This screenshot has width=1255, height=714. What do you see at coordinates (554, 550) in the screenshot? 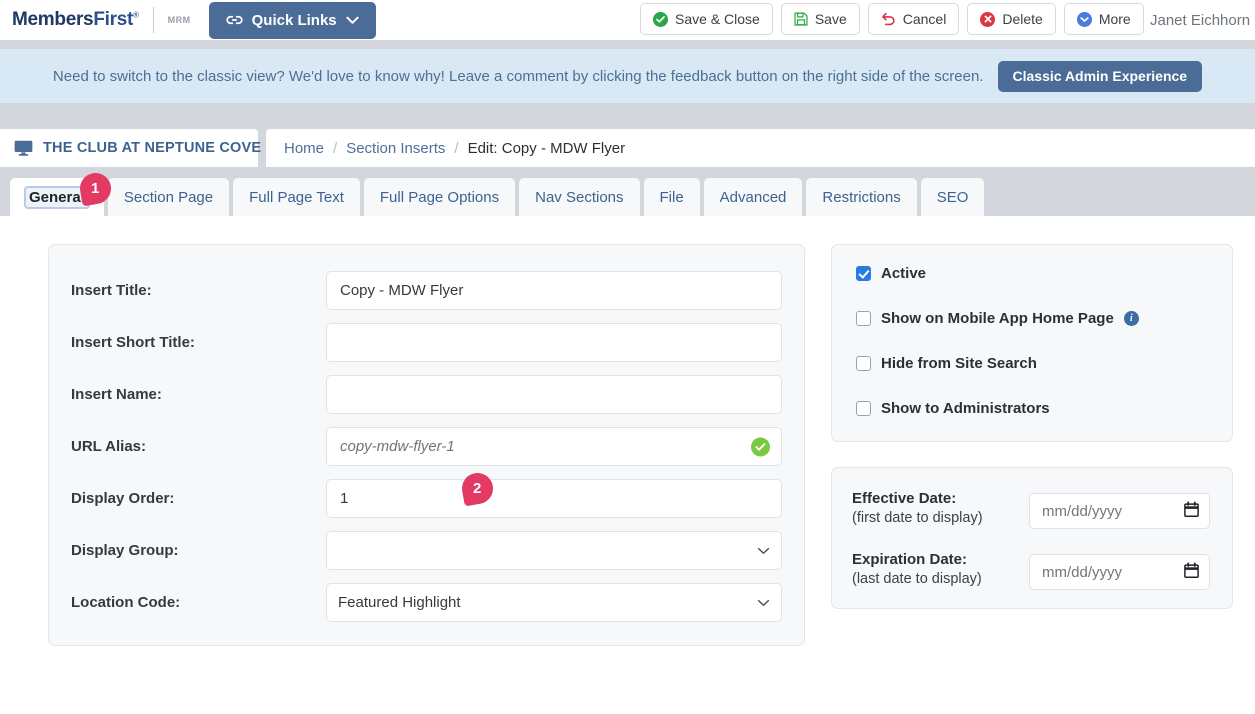
I see `display-group-select` at bounding box center [554, 550].